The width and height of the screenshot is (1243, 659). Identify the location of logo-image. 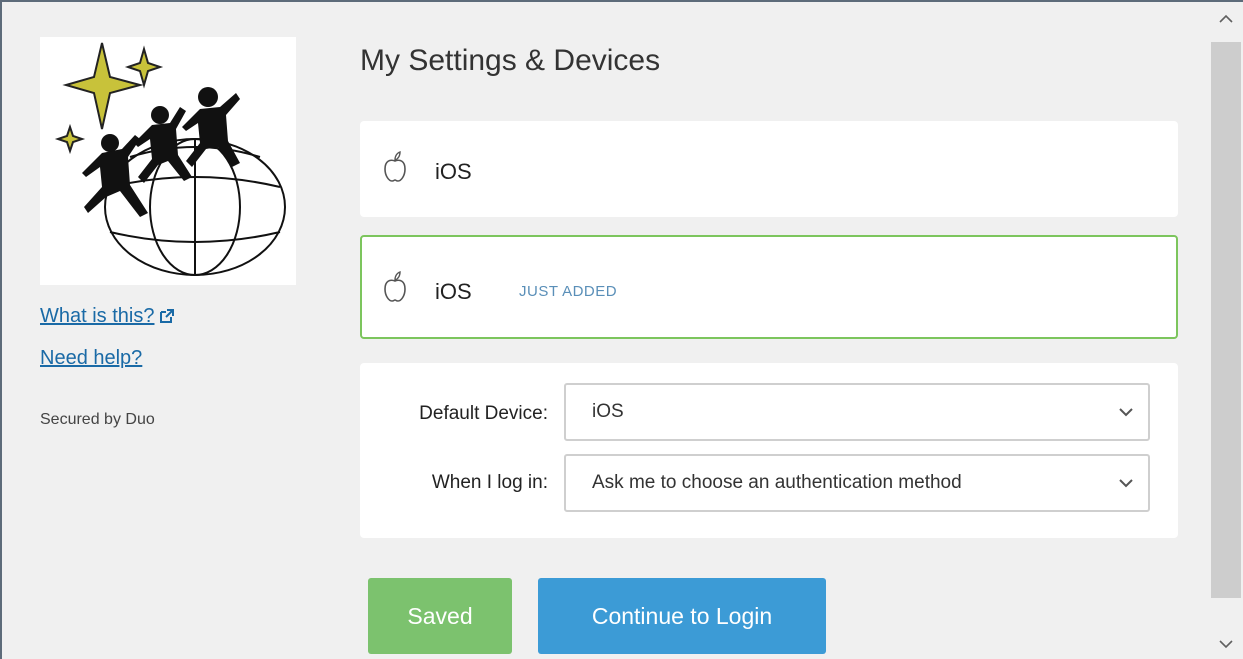
(168, 161).